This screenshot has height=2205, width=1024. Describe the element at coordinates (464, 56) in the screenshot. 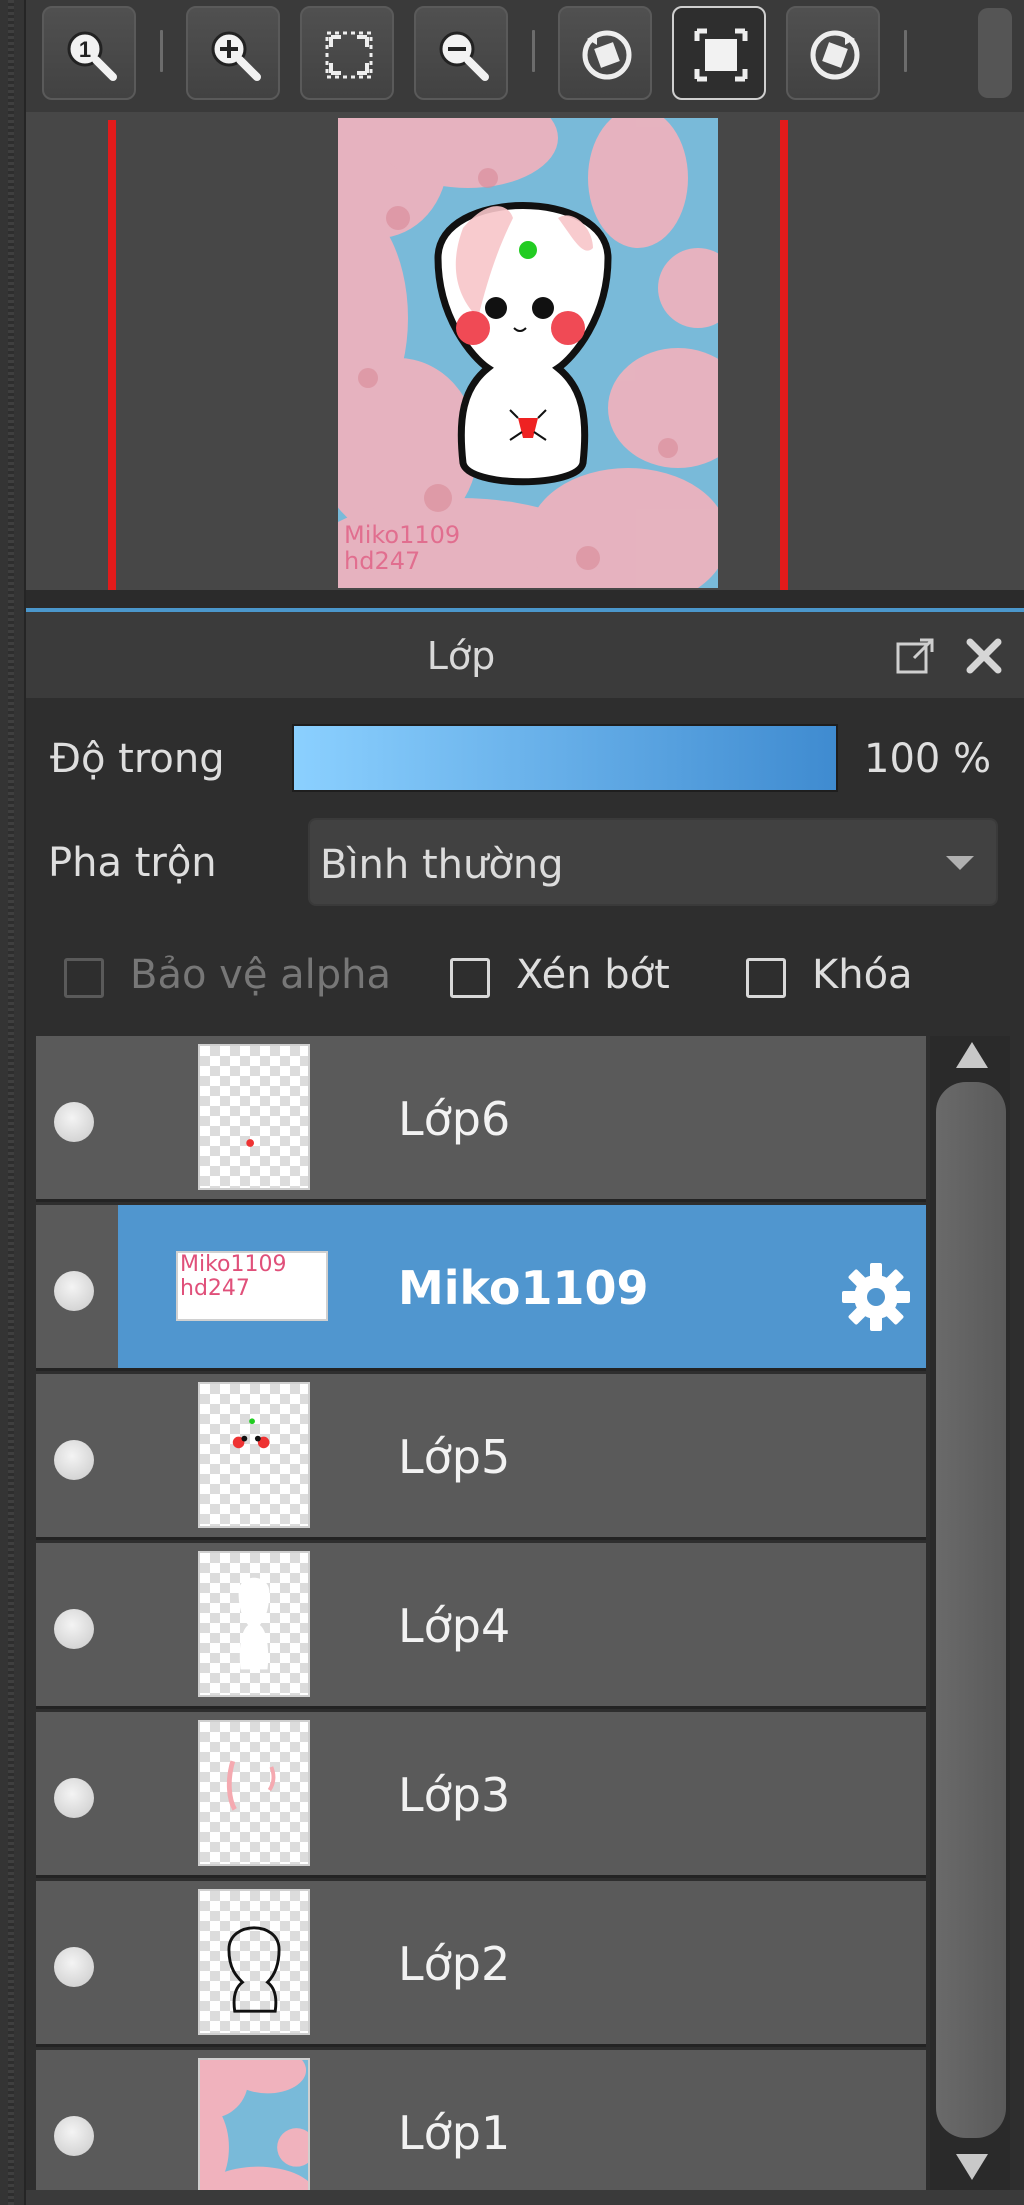

I see `zoom-out-icon` at that location.